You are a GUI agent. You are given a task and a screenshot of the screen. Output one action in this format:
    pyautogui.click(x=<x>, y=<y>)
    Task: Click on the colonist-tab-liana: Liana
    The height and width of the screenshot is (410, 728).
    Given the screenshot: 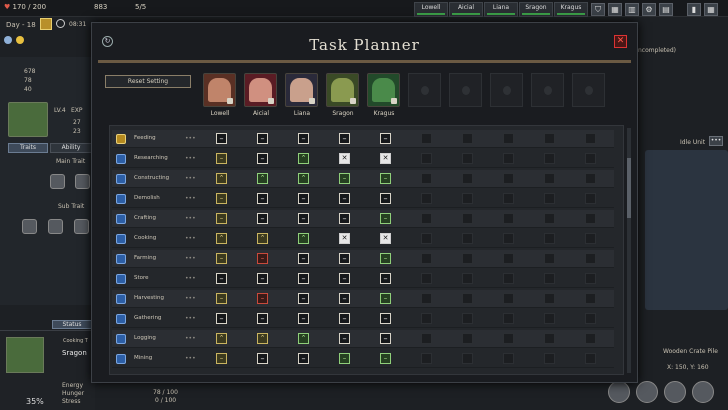 What is the action you would take?
    pyautogui.click(x=501, y=9)
    